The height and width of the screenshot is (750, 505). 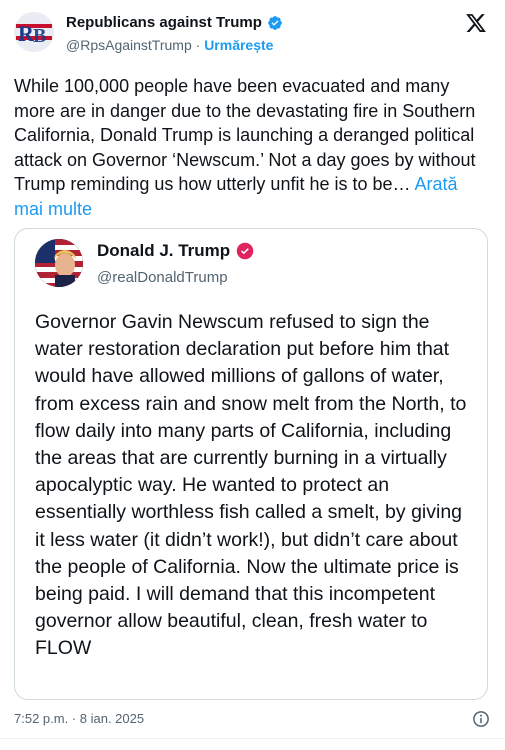 I want to click on rb-logo: R B, so click(x=34, y=32).